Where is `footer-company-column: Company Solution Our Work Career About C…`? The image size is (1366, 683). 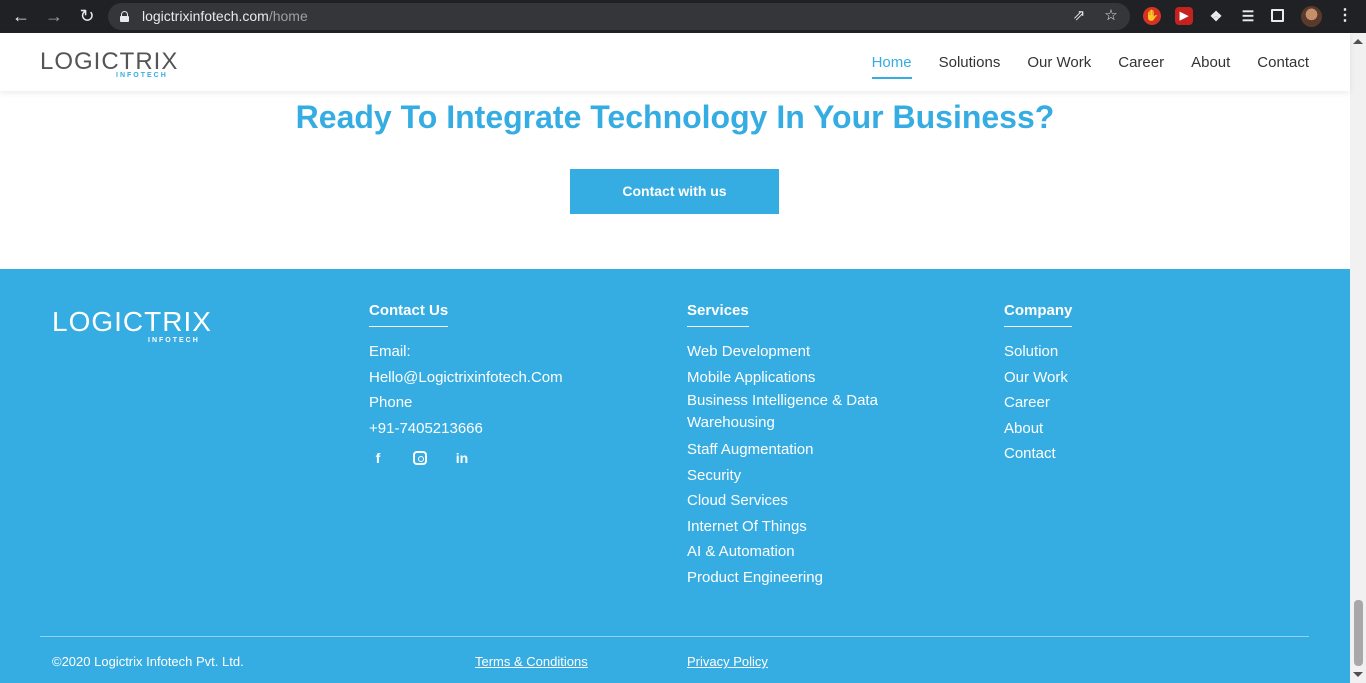
footer-company-column: Company Solution Our Work Career About C… is located at coordinates (1038, 384).